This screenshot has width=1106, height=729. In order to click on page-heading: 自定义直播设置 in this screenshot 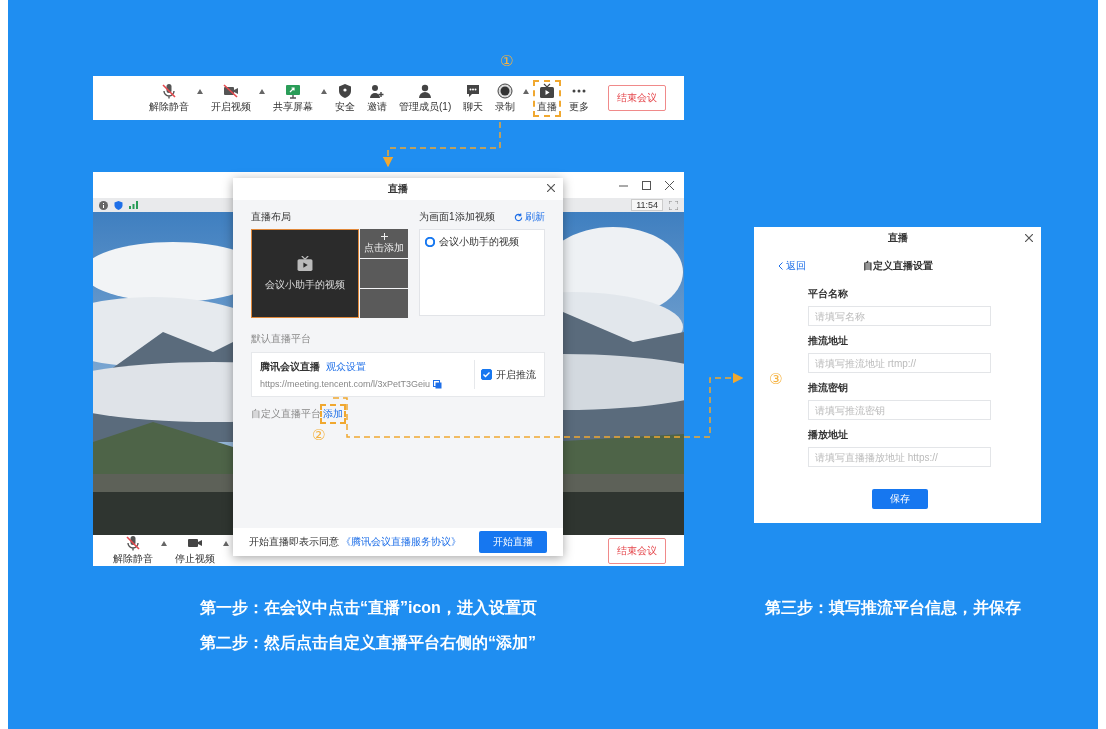, I will do `click(897, 266)`.